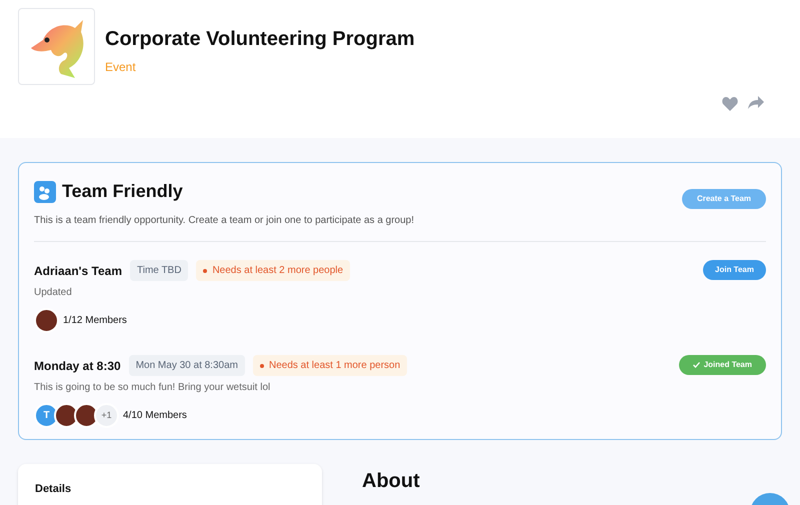 The image size is (800, 505). What do you see at coordinates (78, 271) in the screenshot?
I see `team-name: Adriaan's Team` at bounding box center [78, 271].